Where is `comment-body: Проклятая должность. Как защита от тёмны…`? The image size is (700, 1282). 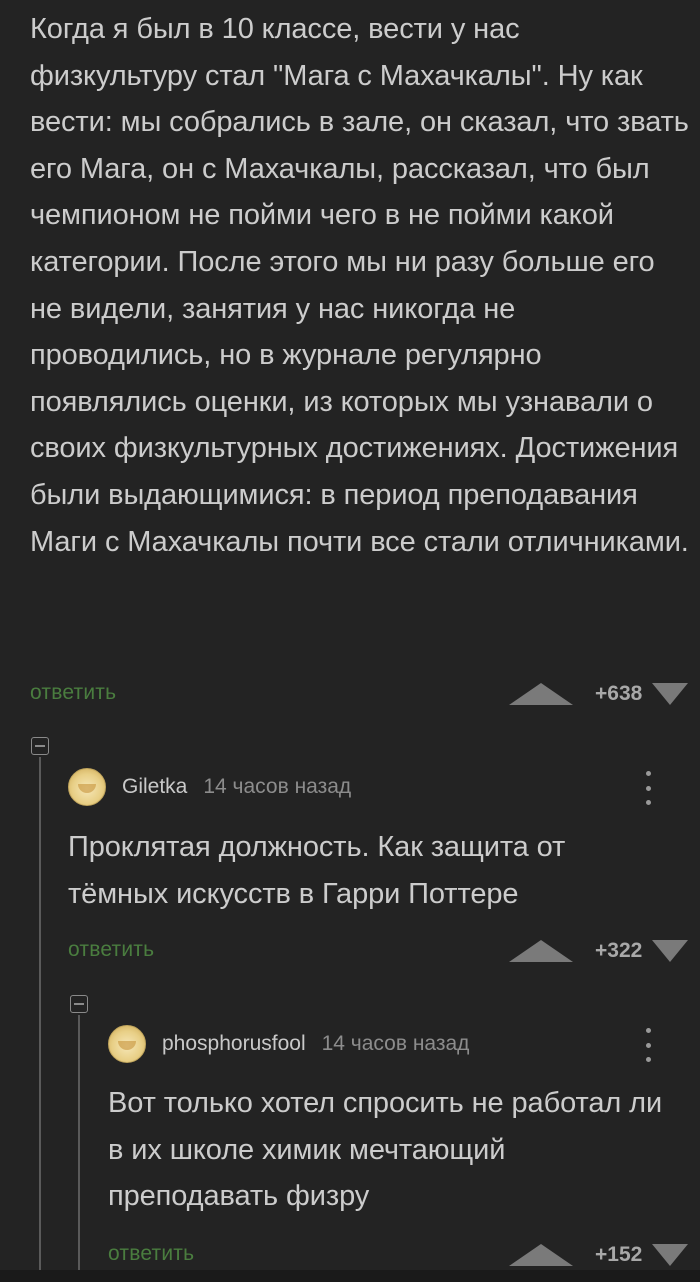 comment-body: Проклятая должность. Как защита от тёмны… is located at coordinates (317, 870).